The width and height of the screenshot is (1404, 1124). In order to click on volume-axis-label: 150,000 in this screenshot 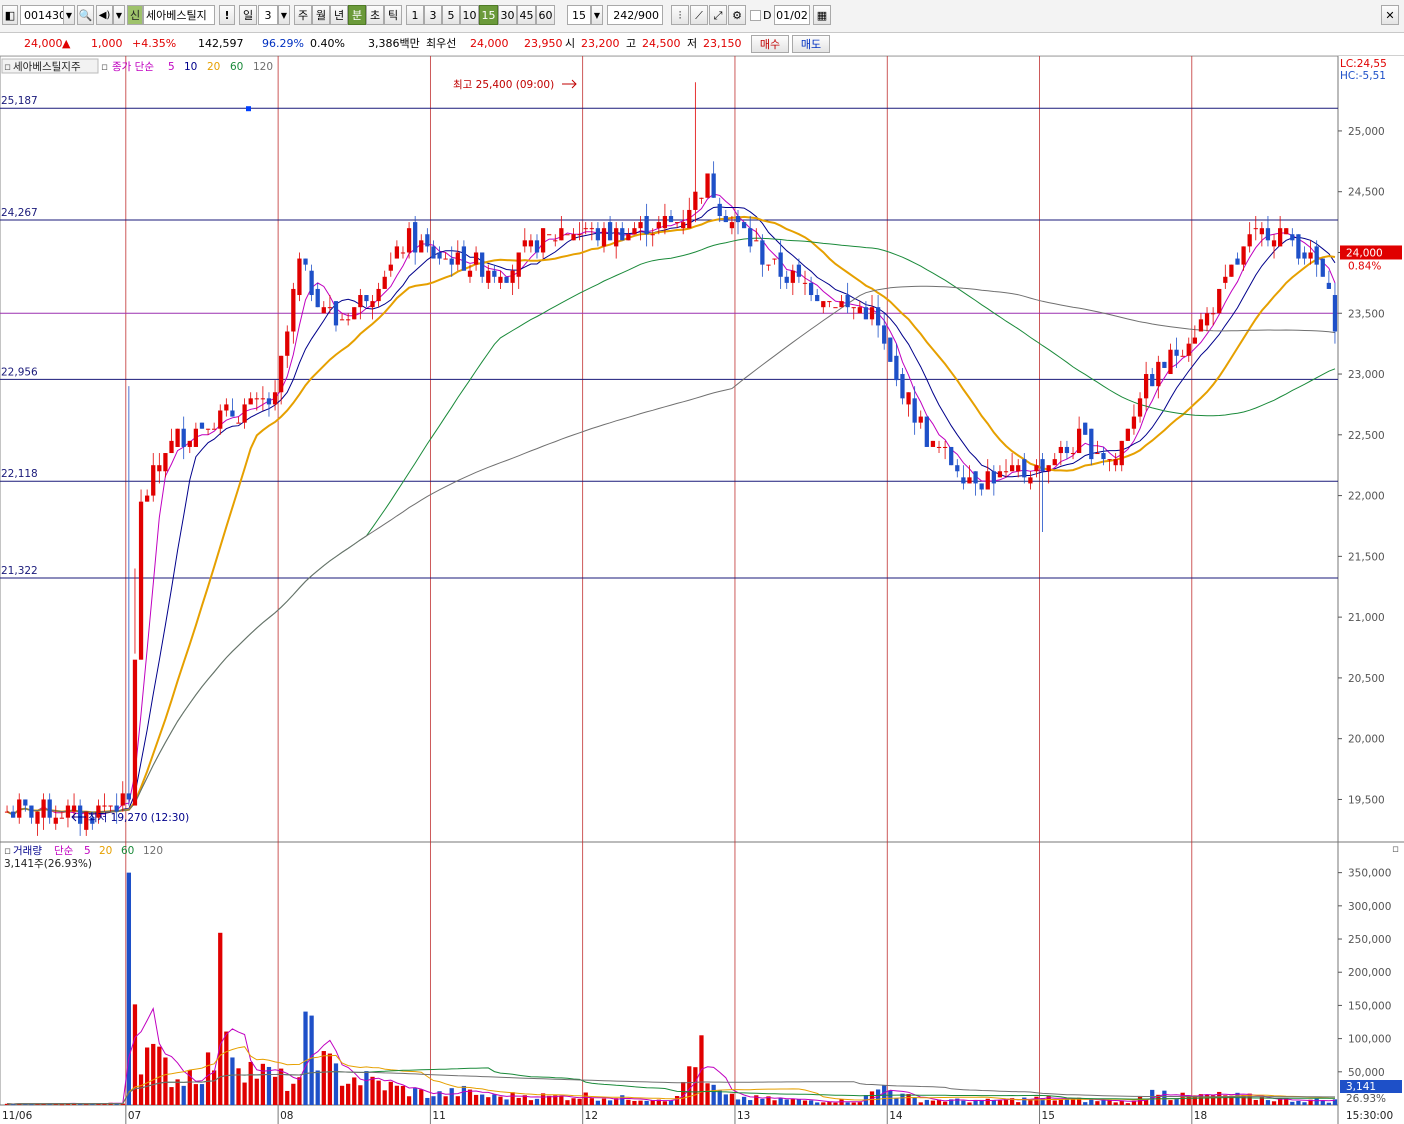, I will do `click(1369, 1006)`.